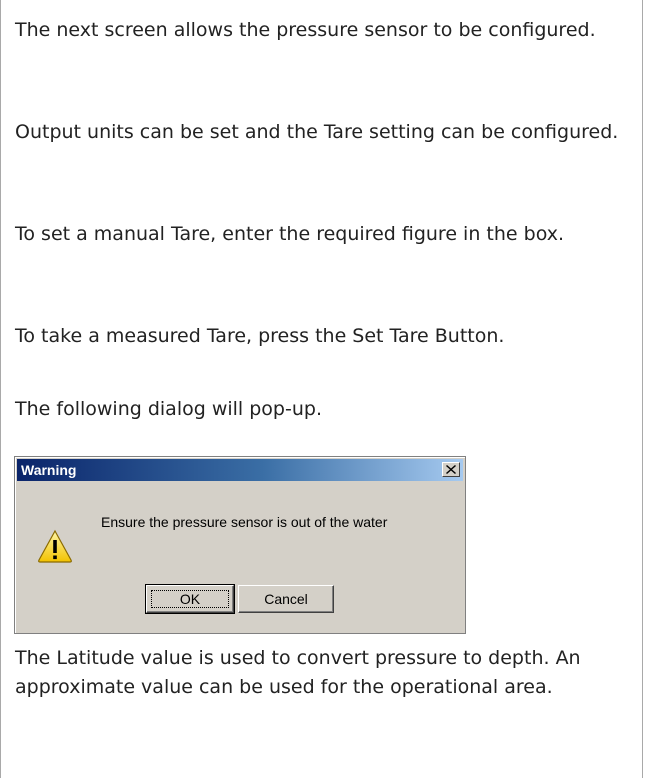  I want to click on cancel-button-label: Cancel, so click(286, 599).